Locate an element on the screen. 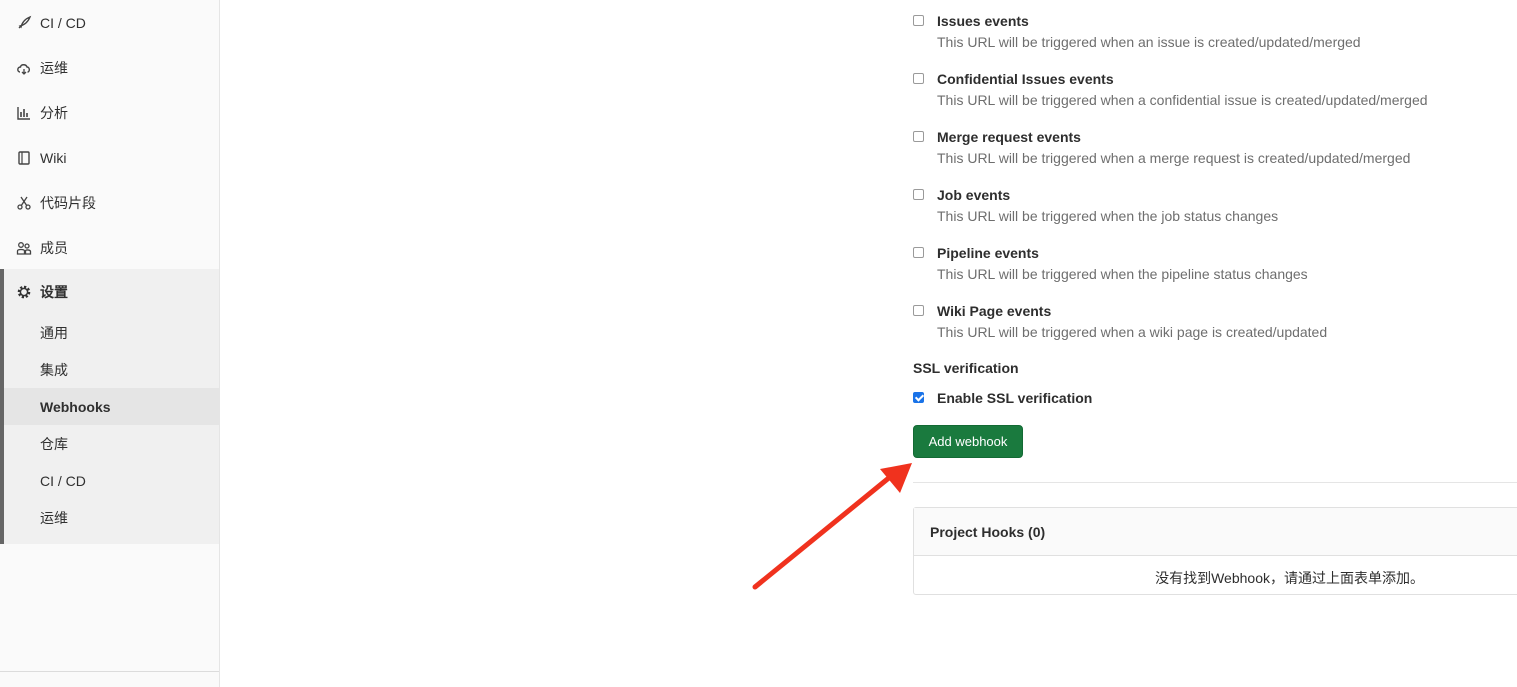 Image resolution: width=1517 pixels, height=687 pixels. sidebar-subitem-label: Webhooks is located at coordinates (75, 406).